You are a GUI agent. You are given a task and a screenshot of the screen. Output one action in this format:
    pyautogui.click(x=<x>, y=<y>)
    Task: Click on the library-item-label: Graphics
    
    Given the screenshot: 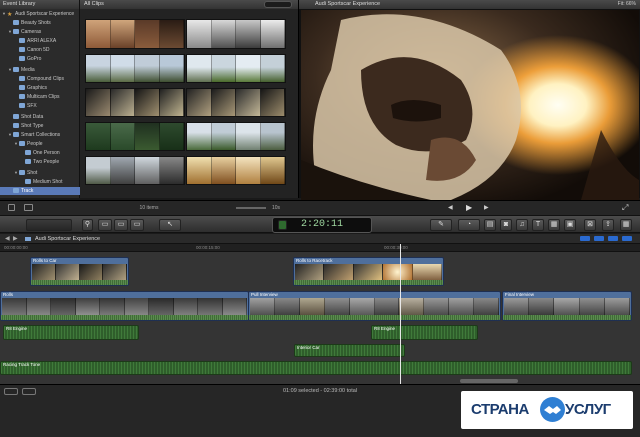 What is the action you would take?
    pyautogui.click(x=37, y=88)
    